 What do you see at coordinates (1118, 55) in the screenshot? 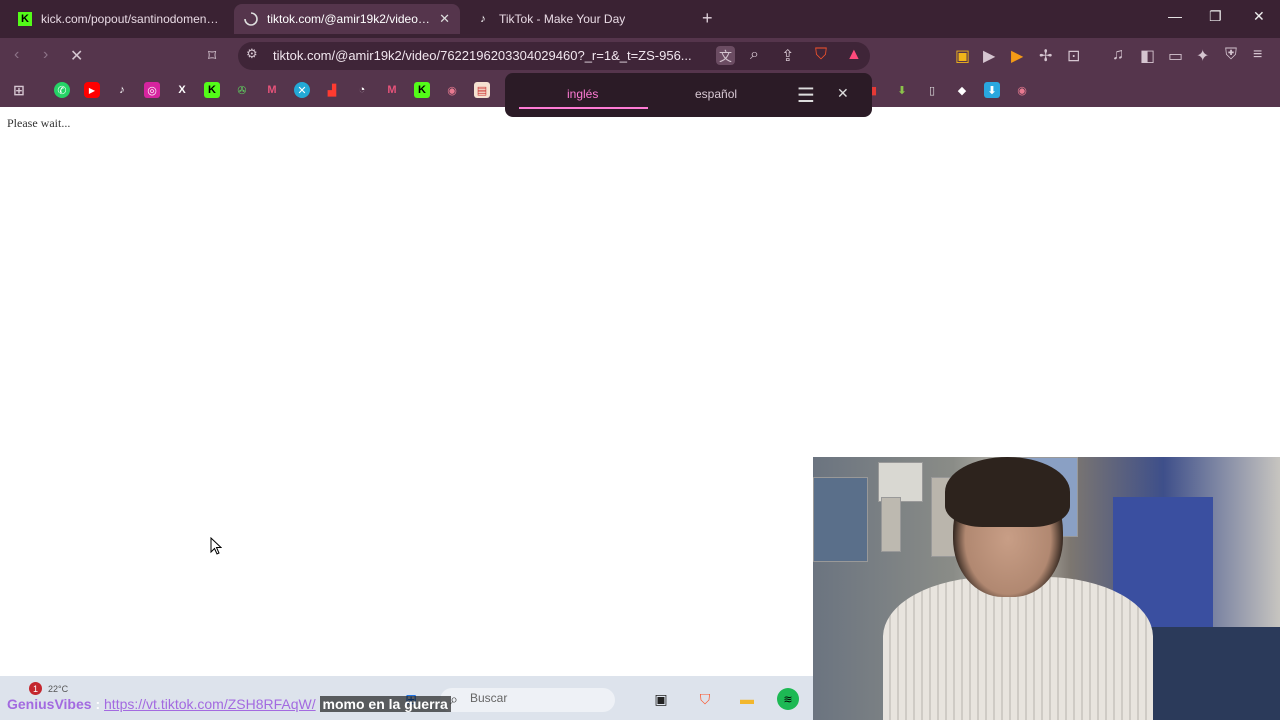
I see `music-icon: ♫` at bounding box center [1118, 55].